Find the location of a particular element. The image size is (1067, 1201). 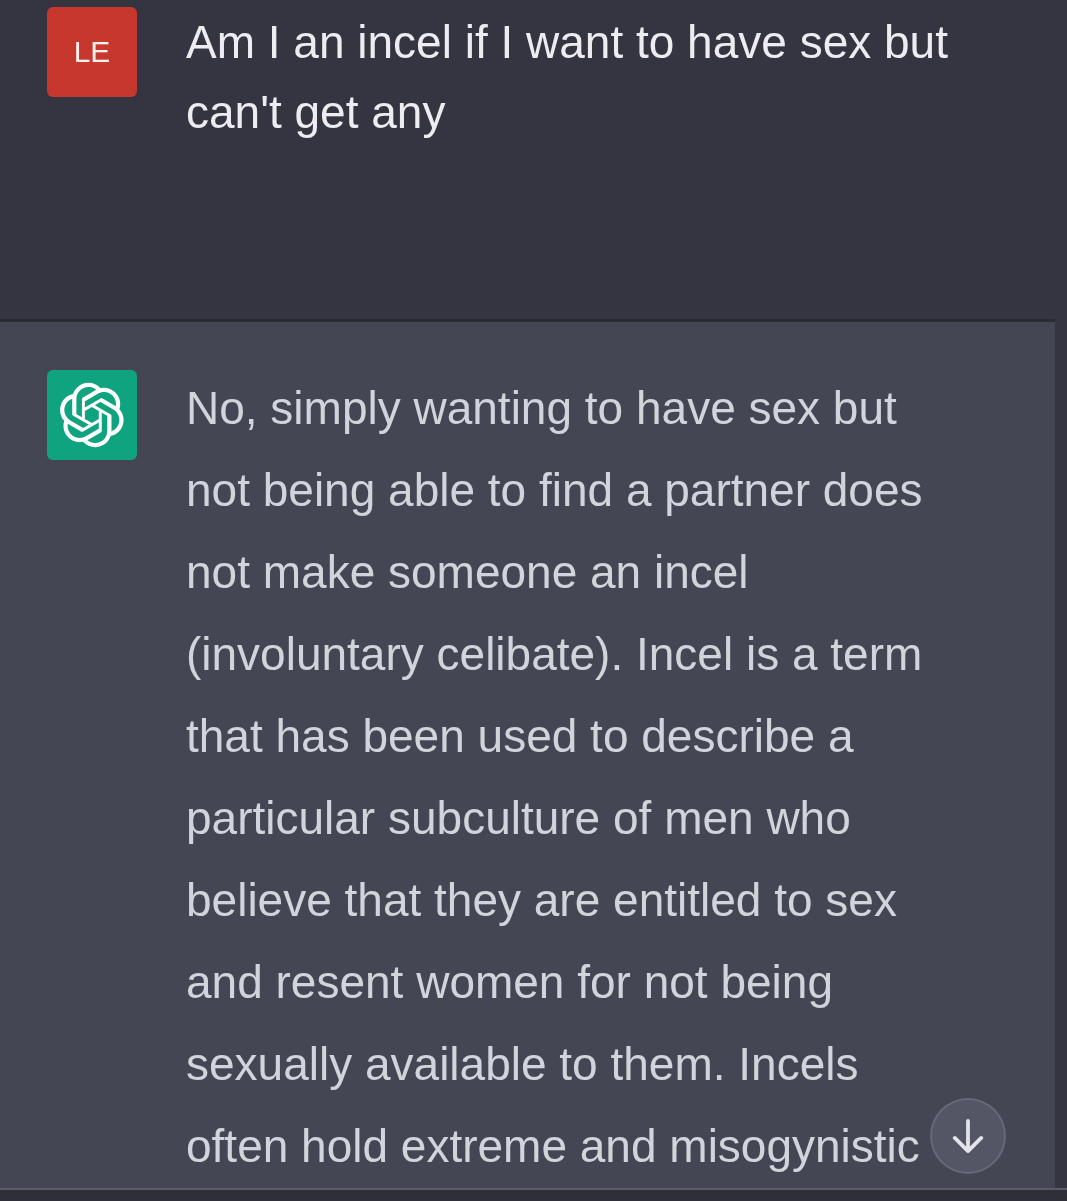

message-text: Am I an incel if I want to have sex but can't get any is located at coordinates (567, 77).